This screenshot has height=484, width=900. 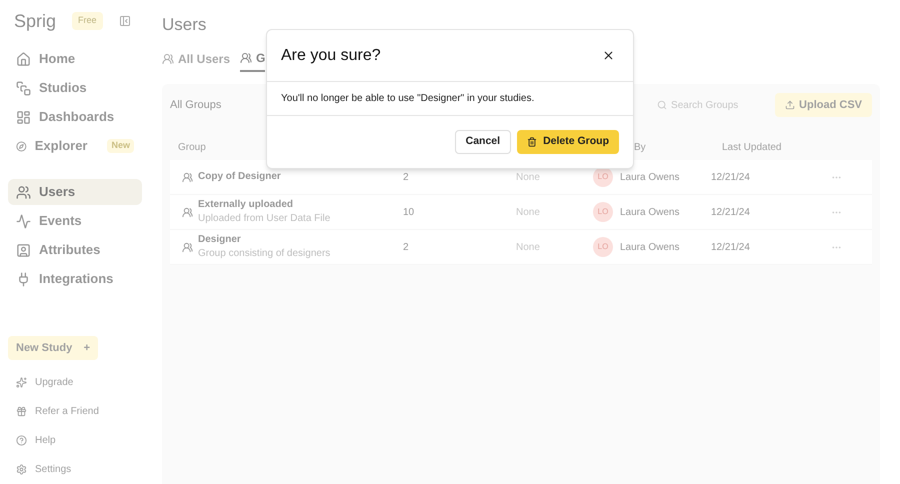 What do you see at coordinates (87, 21) in the screenshot?
I see `plan-badge: Free` at bounding box center [87, 21].